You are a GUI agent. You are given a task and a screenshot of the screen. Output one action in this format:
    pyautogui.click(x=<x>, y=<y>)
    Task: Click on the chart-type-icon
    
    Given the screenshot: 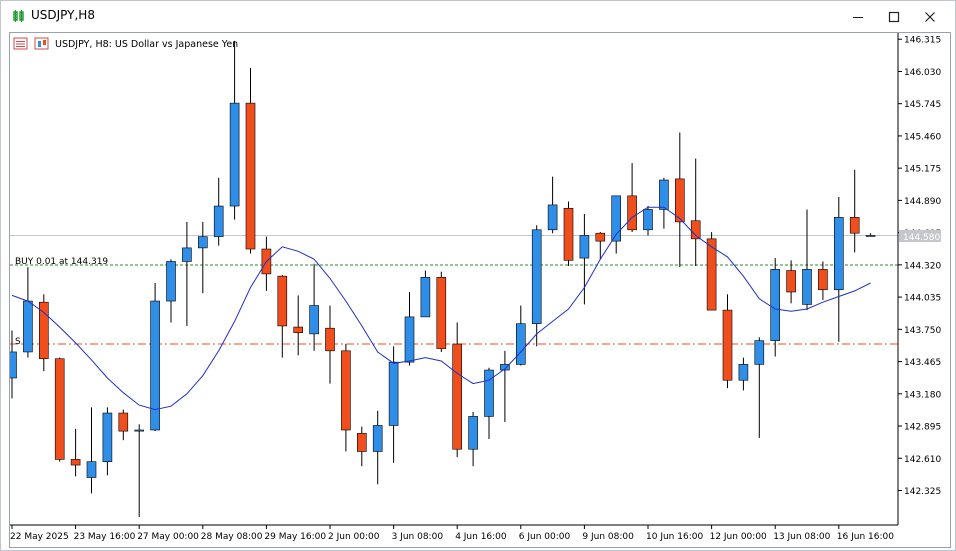 What is the action you would take?
    pyautogui.click(x=41, y=43)
    